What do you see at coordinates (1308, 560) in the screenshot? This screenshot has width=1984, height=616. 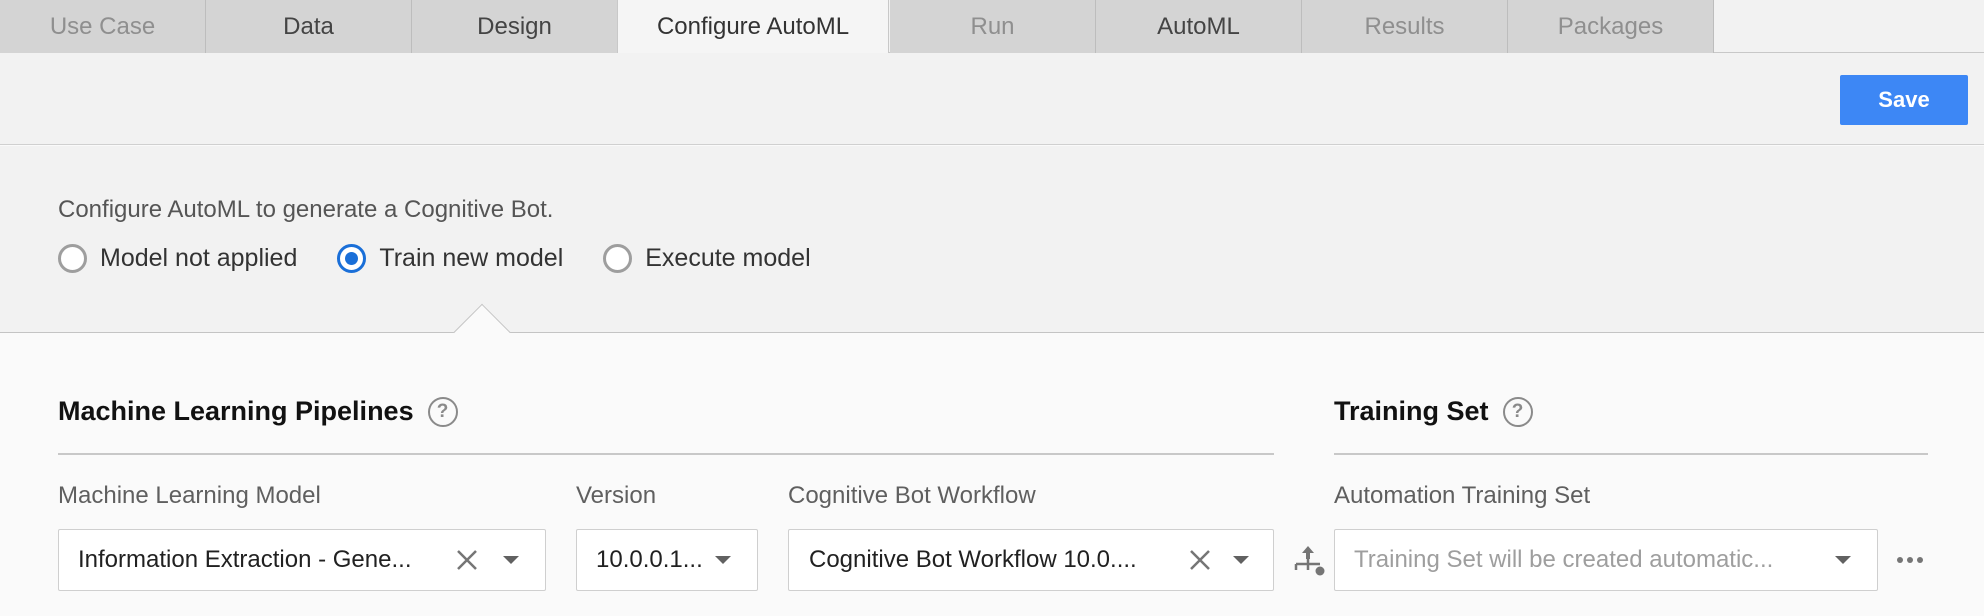 I see `workflow-icon` at bounding box center [1308, 560].